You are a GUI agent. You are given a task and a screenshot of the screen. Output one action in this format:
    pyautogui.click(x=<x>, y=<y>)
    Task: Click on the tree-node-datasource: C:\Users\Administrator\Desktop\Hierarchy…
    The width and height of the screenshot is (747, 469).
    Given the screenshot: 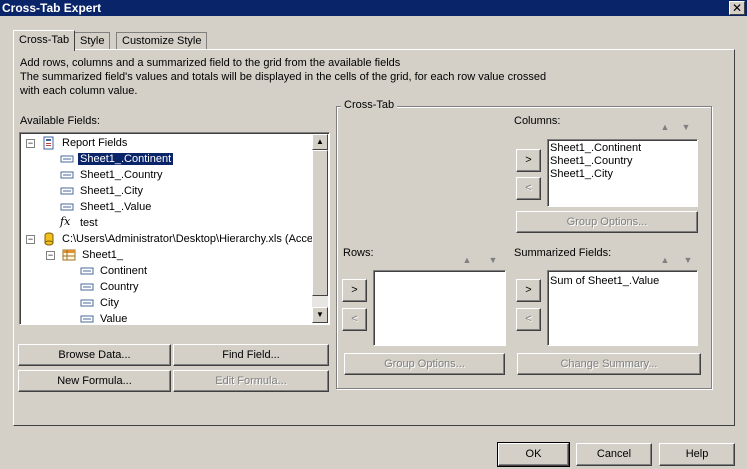 What is the action you would take?
    pyautogui.click(x=190, y=239)
    